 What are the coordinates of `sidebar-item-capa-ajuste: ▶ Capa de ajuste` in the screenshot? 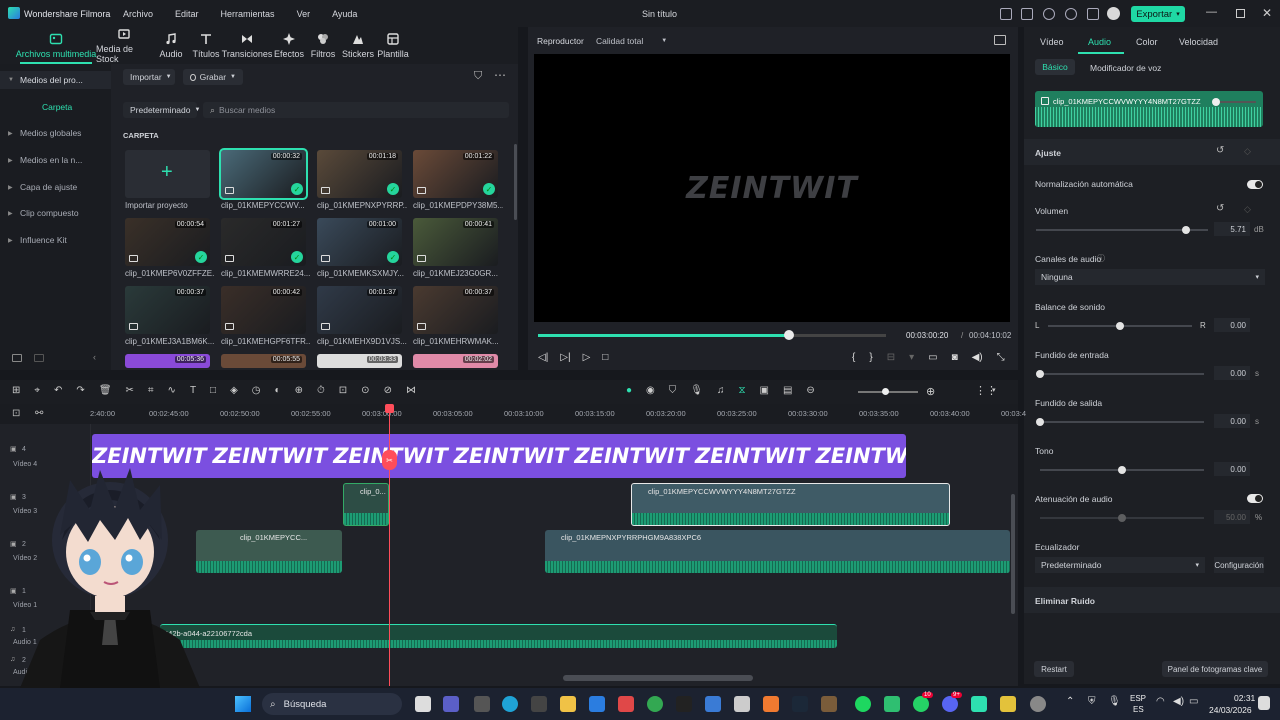 It's located at (55, 187).